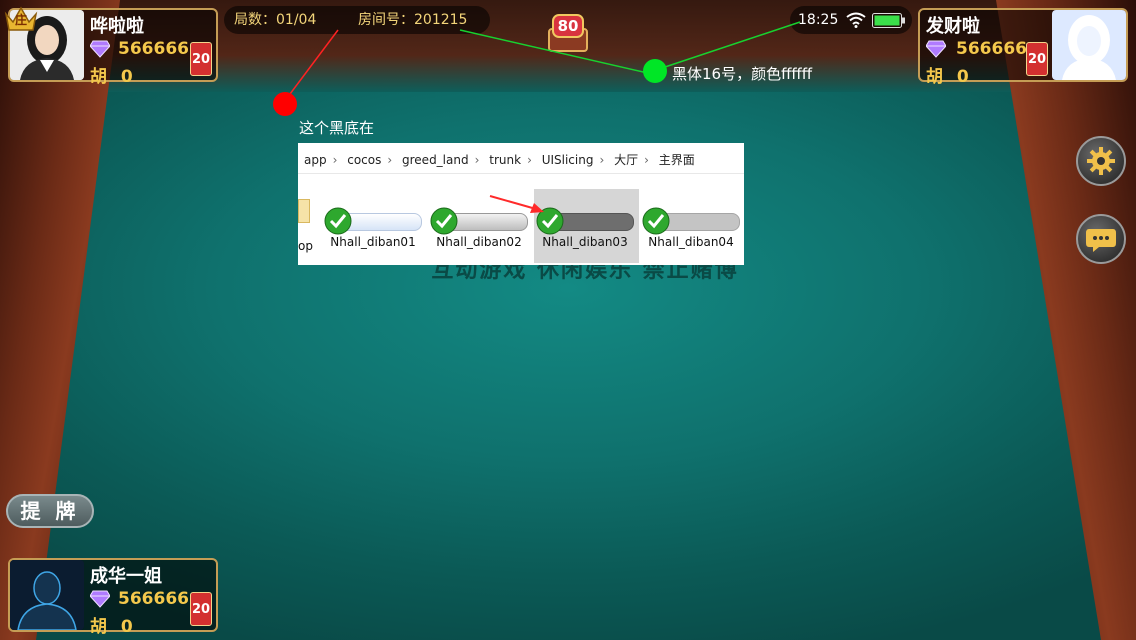 Image resolution: width=1136 pixels, height=640 pixels. What do you see at coordinates (587, 226) in the screenshot?
I see `file-tile-selected: Nhall_diban03` at bounding box center [587, 226].